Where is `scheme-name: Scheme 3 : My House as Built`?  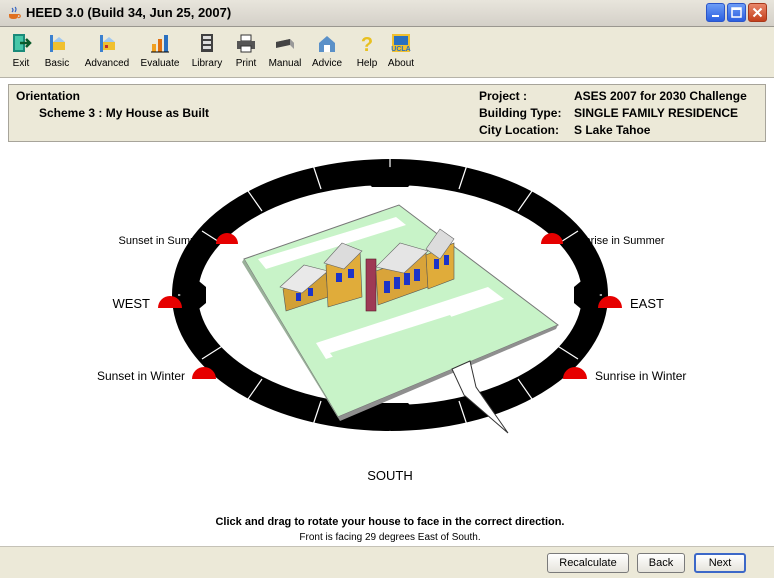 scheme-name: Scheme 3 : My House as Built is located at coordinates (124, 113).